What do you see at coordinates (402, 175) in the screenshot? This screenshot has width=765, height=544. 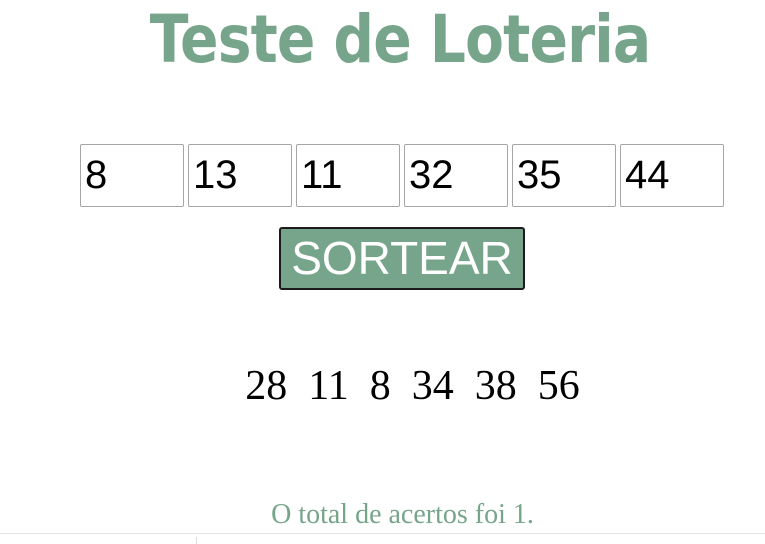 I see `number-inputs-row` at bounding box center [402, 175].